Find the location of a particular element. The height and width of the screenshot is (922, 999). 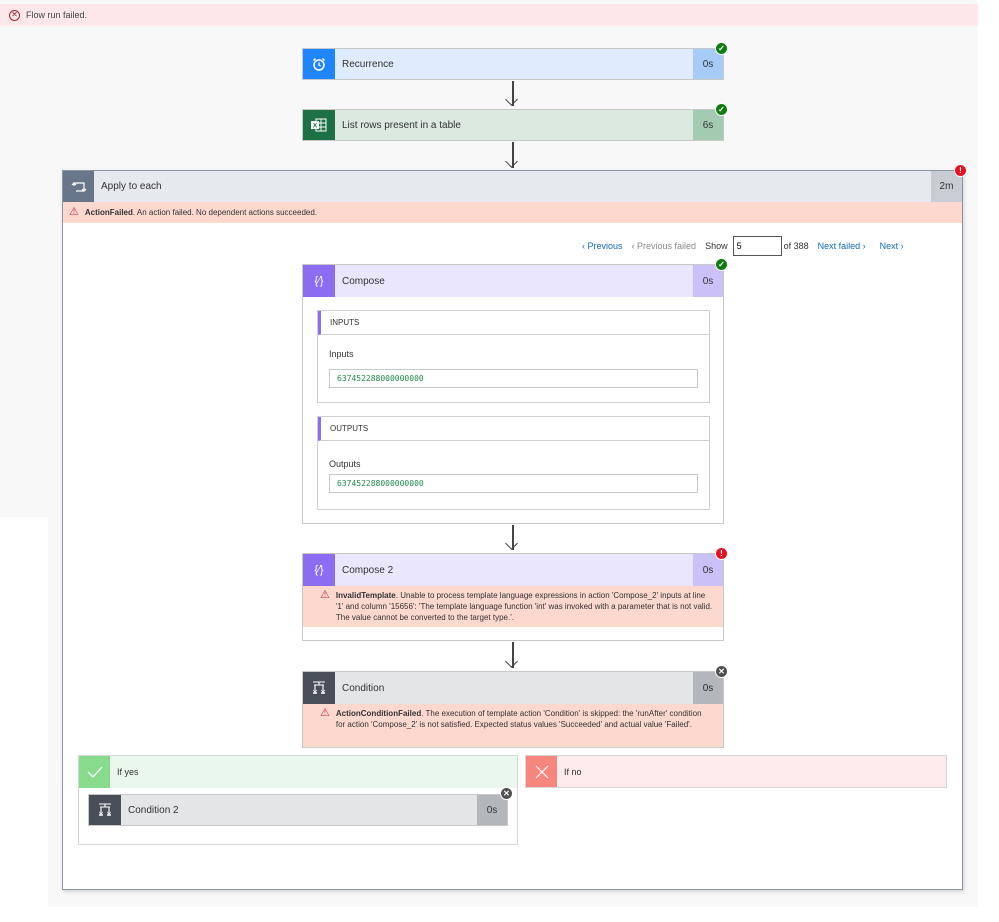

apply-to-each-header: Apply to each 2m is located at coordinates (512, 186).